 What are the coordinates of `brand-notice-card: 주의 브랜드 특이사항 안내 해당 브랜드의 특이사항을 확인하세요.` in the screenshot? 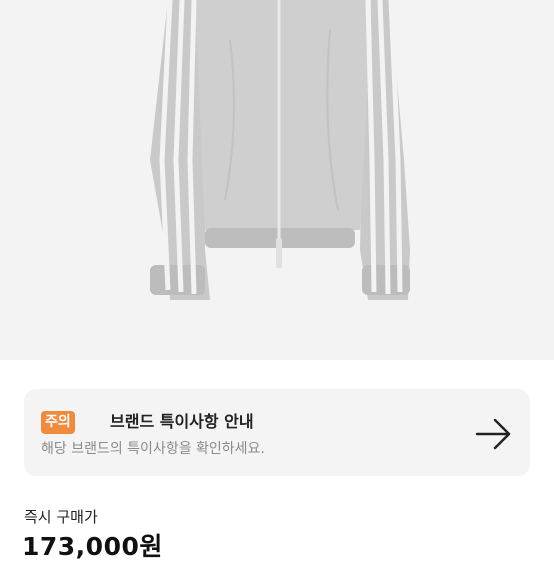 It's located at (277, 432).